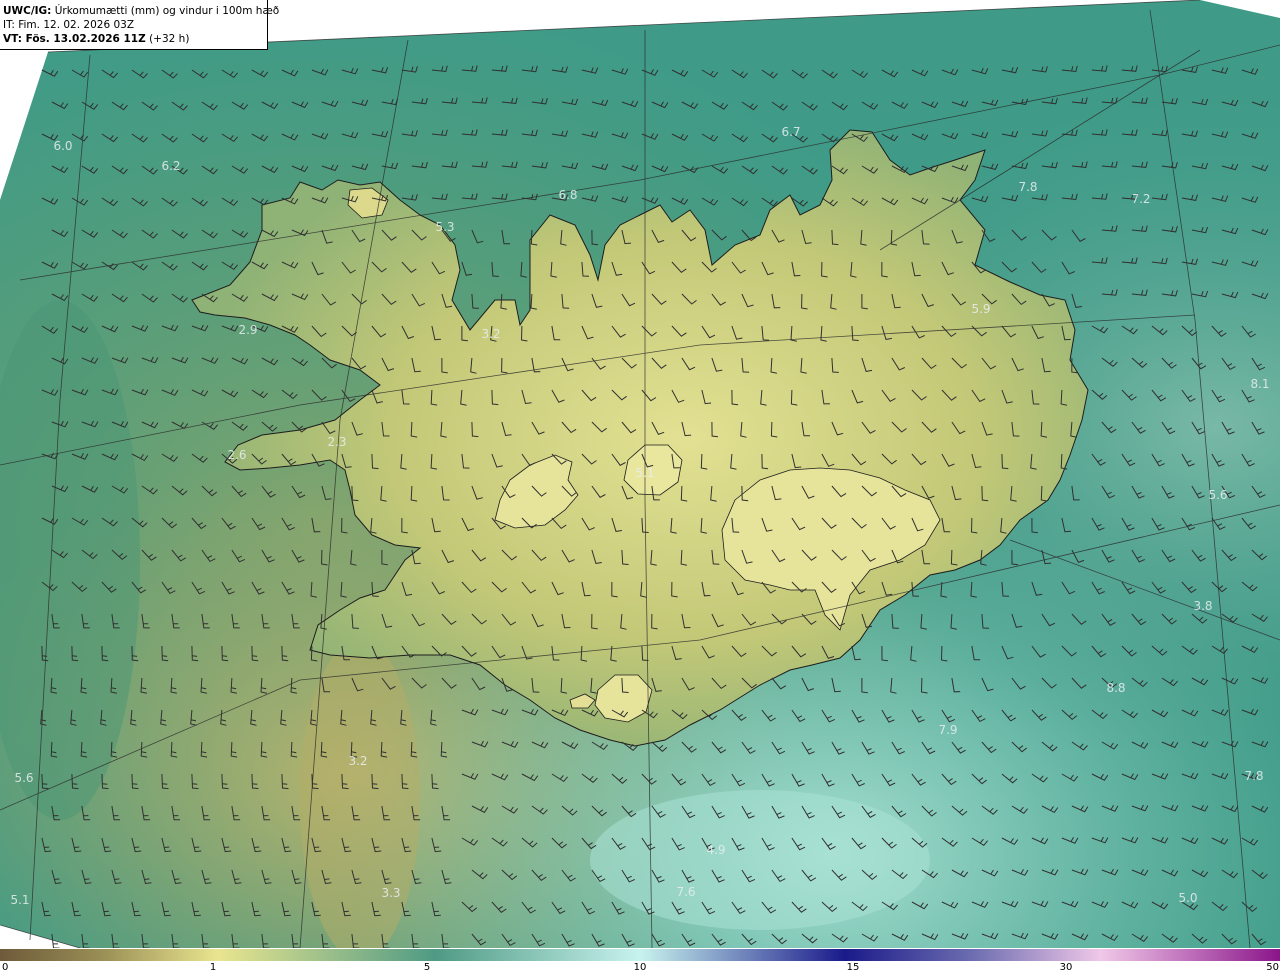 This screenshot has height=978, width=1280. What do you see at coordinates (69, 25) in the screenshot?
I see `init-time: IT: Fim. 12. 02. 2026 03Z` at bounding box center [69, 25].